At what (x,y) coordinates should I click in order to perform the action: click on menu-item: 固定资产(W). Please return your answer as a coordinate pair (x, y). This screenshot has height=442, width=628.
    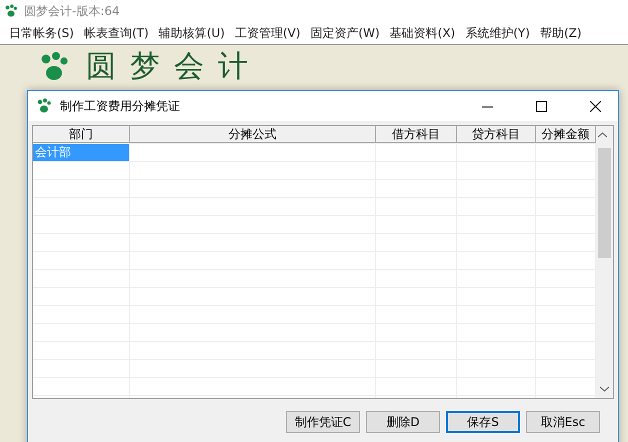
    Looking at the image, I should click on (345, 33).